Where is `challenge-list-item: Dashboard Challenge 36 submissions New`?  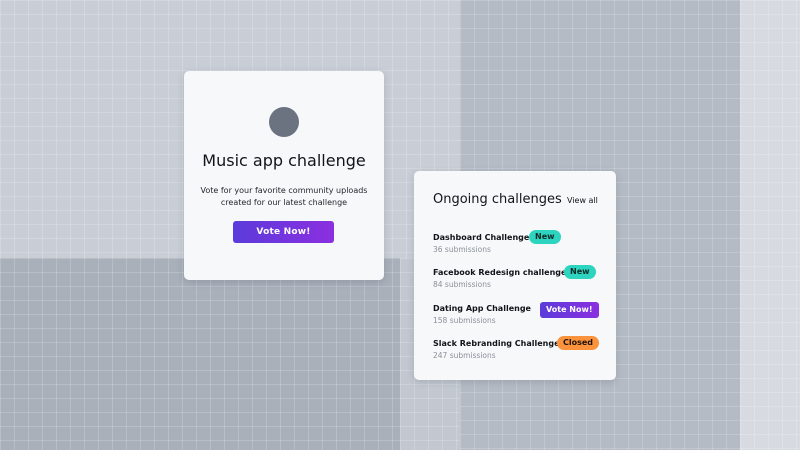 challenge-list-item: Dashboard Challenge 36 submissions New is located at coordinates (518, 243).